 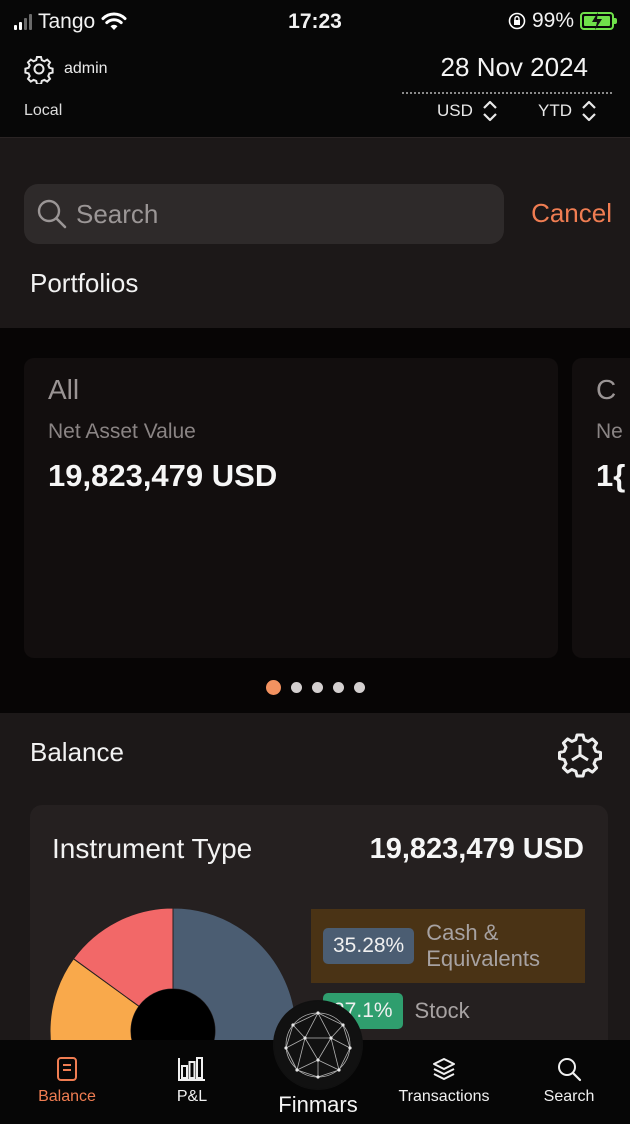 What do you see at coordinates (483, 958) in the screenshot?
I see `legend-label-line: Equivalents` at bounding box center [483, 958].